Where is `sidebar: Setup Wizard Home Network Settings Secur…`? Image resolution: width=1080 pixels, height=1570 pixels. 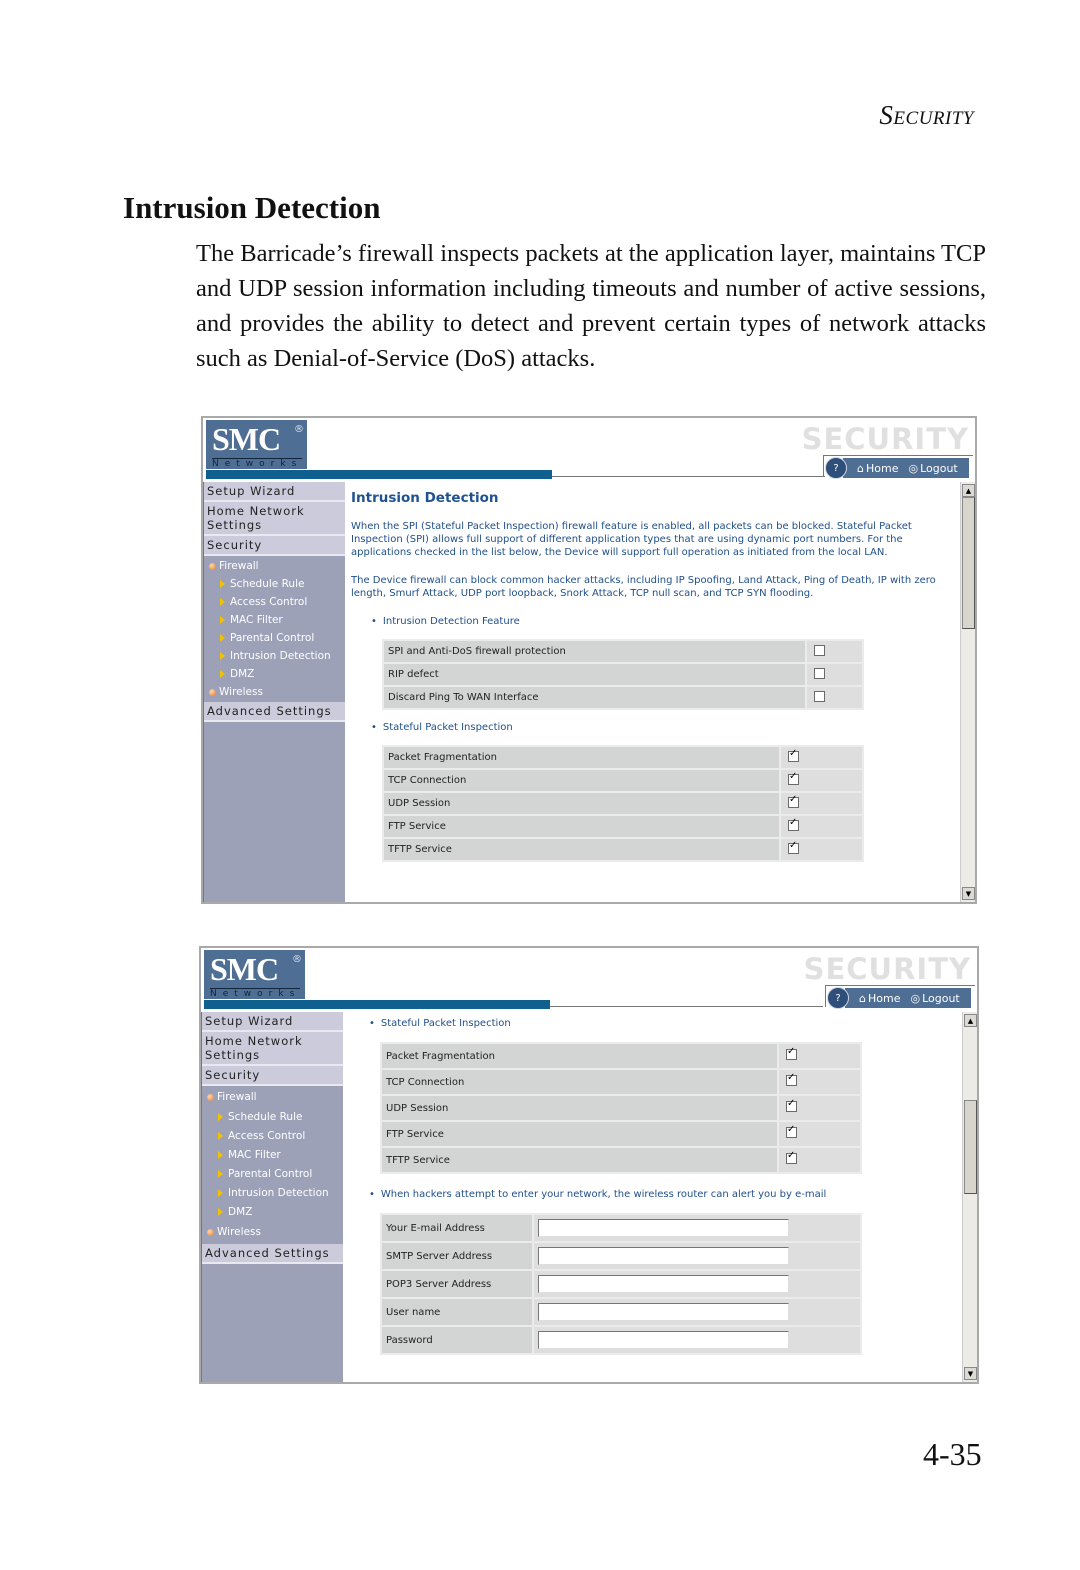
sidebar: Setup Wizard Home Network Settings Secur… is located at coordinates (274, 692).